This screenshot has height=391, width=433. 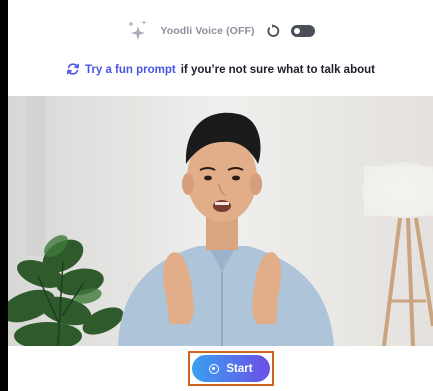 I want to click on start-button-label: Start, so click(x=239, y=368).